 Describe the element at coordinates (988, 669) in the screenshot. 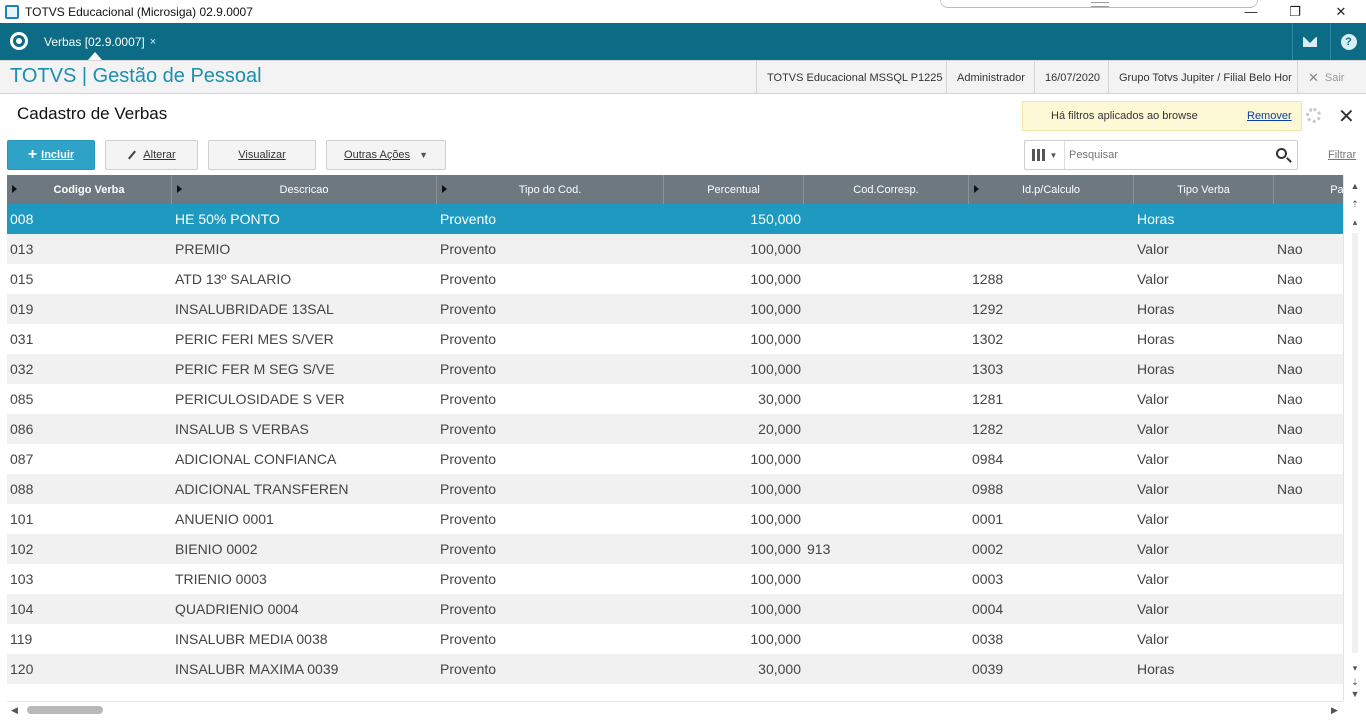

I see `cell-id-calculo: 0039` at that location.